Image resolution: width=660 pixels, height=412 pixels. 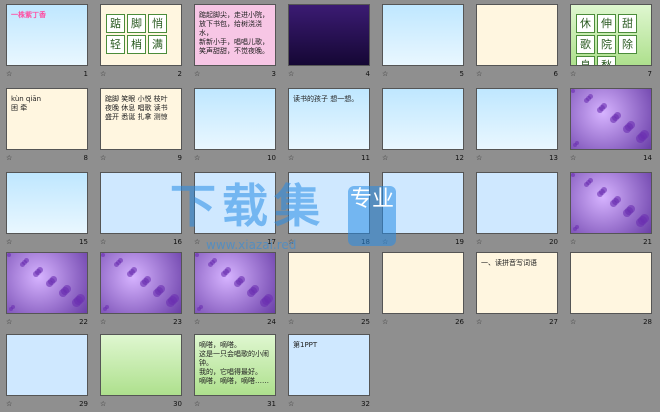 What do you see at coordinates (115, 23) in the screenshot?
I see `character-box: 踮` at bounding box center [115, 23].